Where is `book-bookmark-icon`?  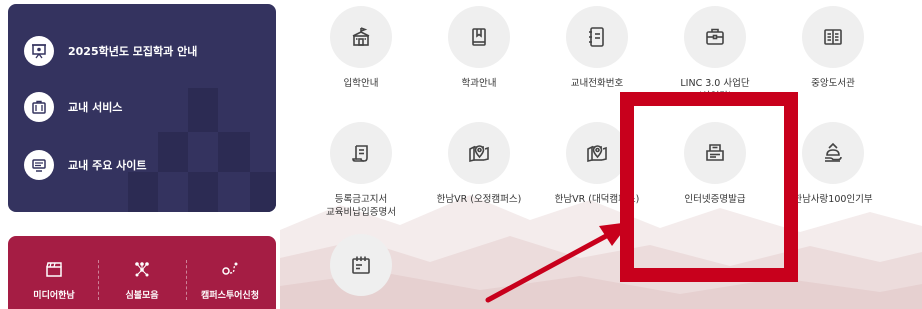
book-bookmark-icon is located at coordinates (479, 37).